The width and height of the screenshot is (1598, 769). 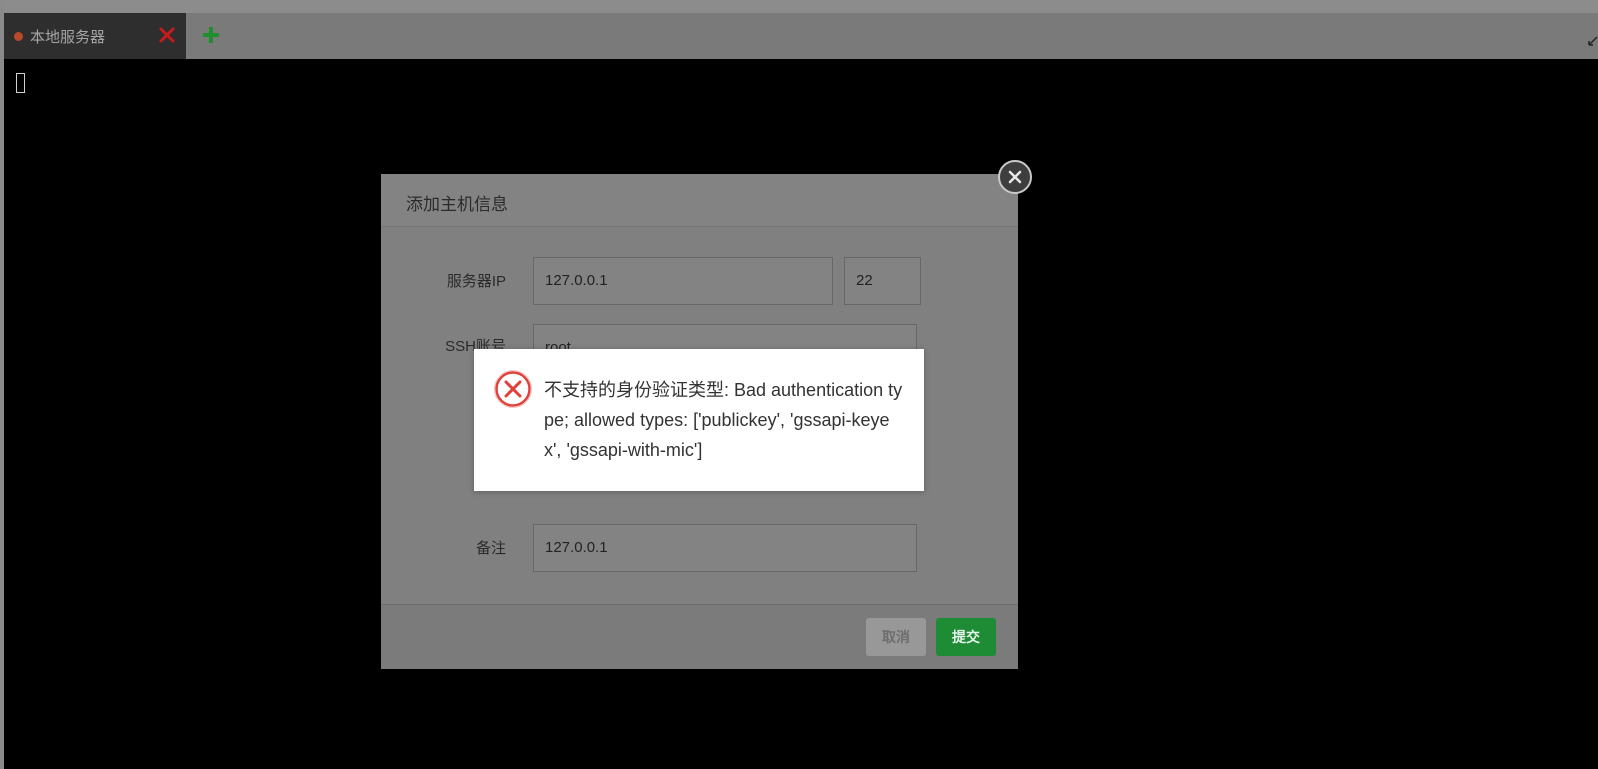 I want to click on remark-input: 127.0.0.1, so click(x=725, y=548).